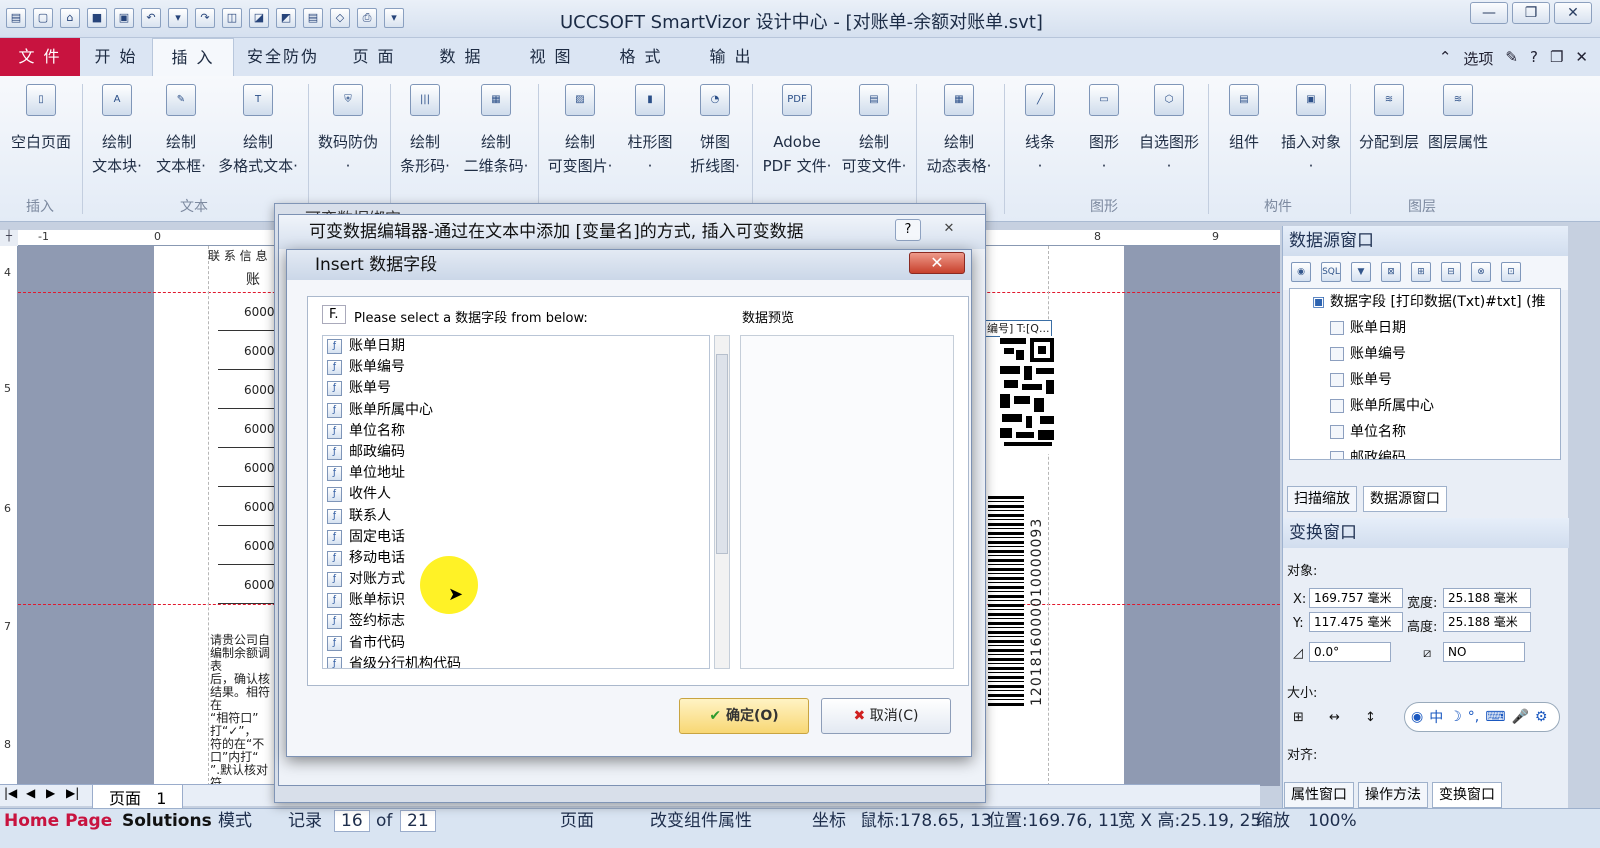 This screenshot has height=848, width=1600. What do you see at coordinates (367, 18) in the screenshot?
I see `print-icon: ⎙` at bounding box center [367, 18].